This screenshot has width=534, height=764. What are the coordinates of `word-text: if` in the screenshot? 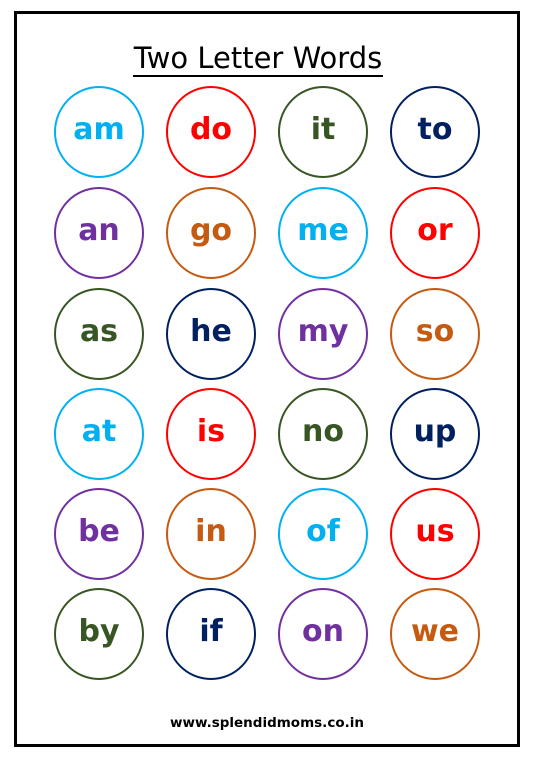 It's located at (211, 631).